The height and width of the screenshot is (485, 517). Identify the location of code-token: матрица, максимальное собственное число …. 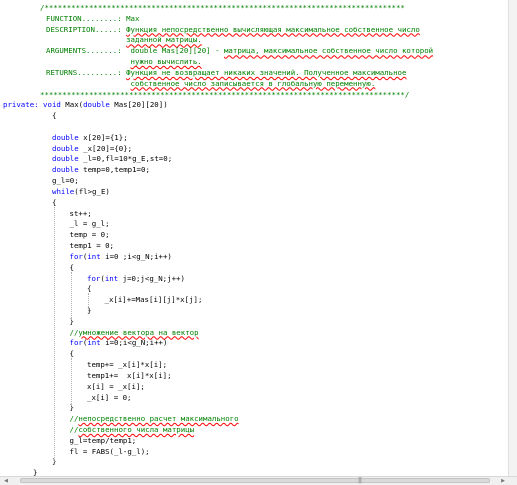
(328, 51).